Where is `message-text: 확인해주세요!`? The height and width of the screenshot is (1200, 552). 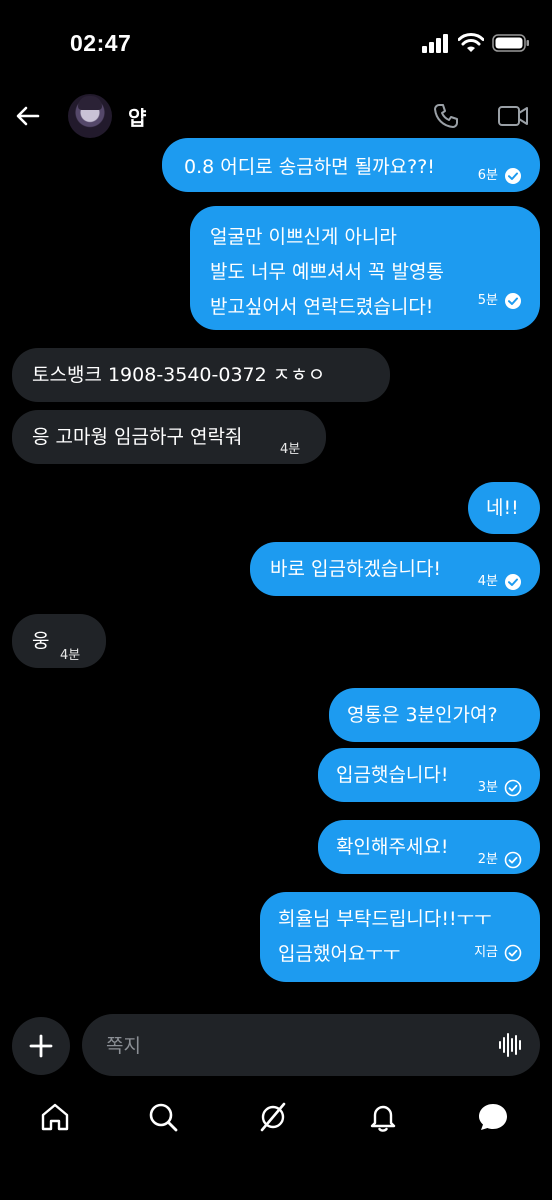
message-text: 확인해주세요! is located at coordinates (392, 847).